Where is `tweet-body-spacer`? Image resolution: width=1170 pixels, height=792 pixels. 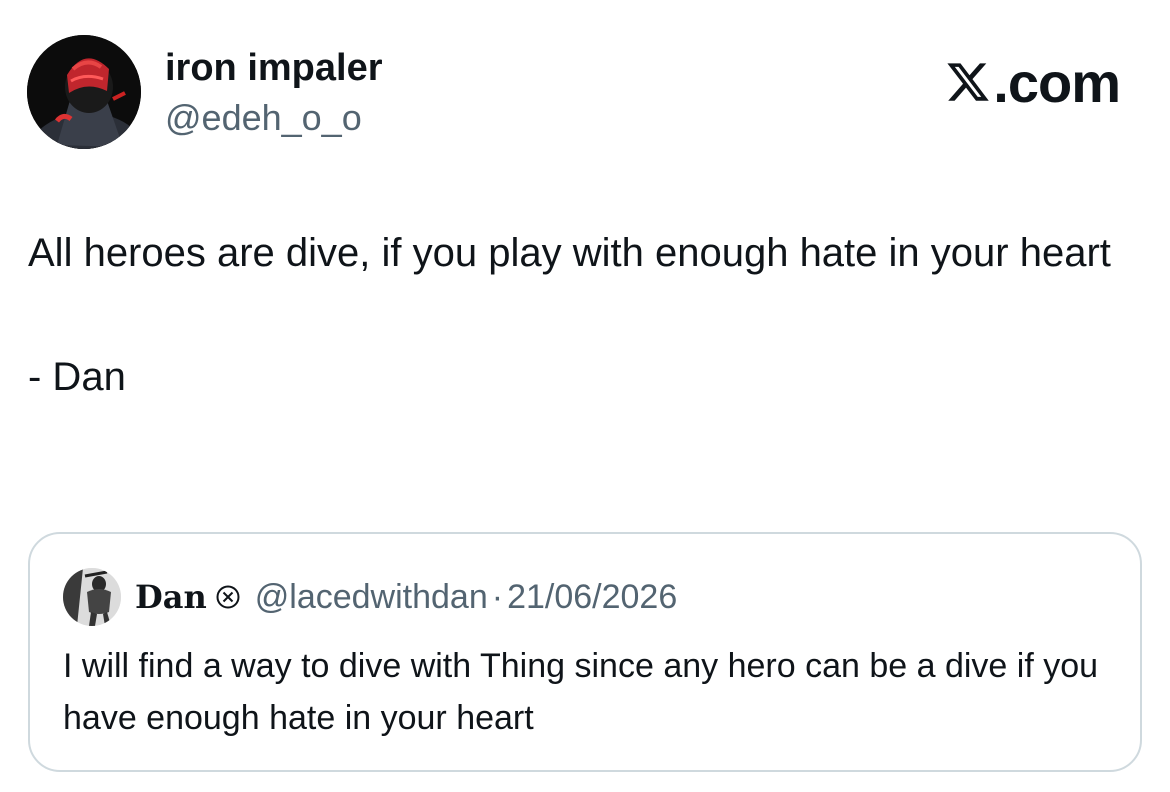
tweet-body-spacer is located at coordinates (585, 315).